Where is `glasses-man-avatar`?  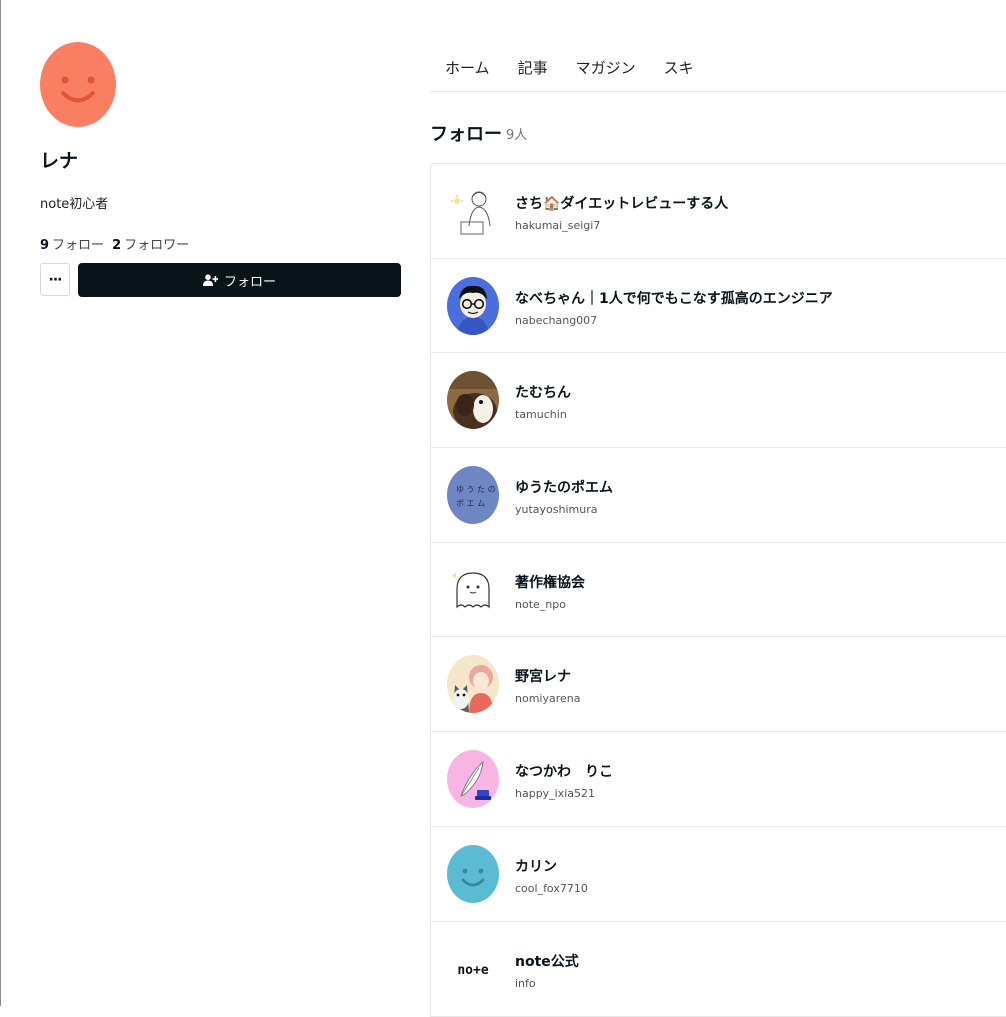
glasses-man-avatar is located at coordinates (473, 305).